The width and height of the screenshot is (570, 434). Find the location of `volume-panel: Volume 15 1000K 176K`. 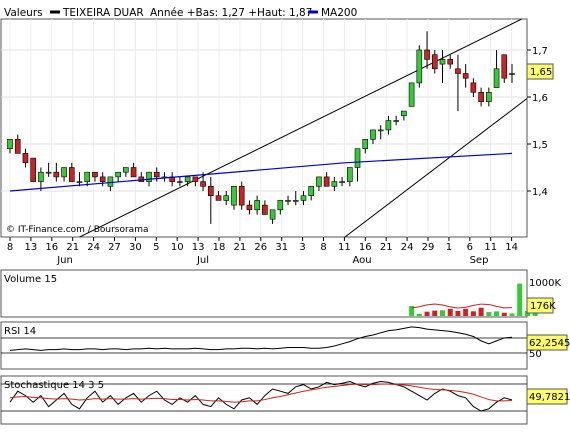

volume-panel: Volume 15 1000K 176K is located at coordinates (280, 293).